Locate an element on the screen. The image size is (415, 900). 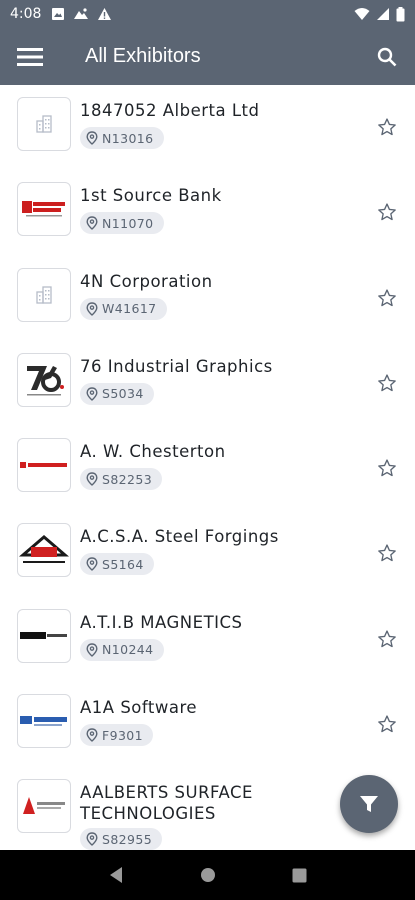
home-icon is located at coordinates (208, 875).